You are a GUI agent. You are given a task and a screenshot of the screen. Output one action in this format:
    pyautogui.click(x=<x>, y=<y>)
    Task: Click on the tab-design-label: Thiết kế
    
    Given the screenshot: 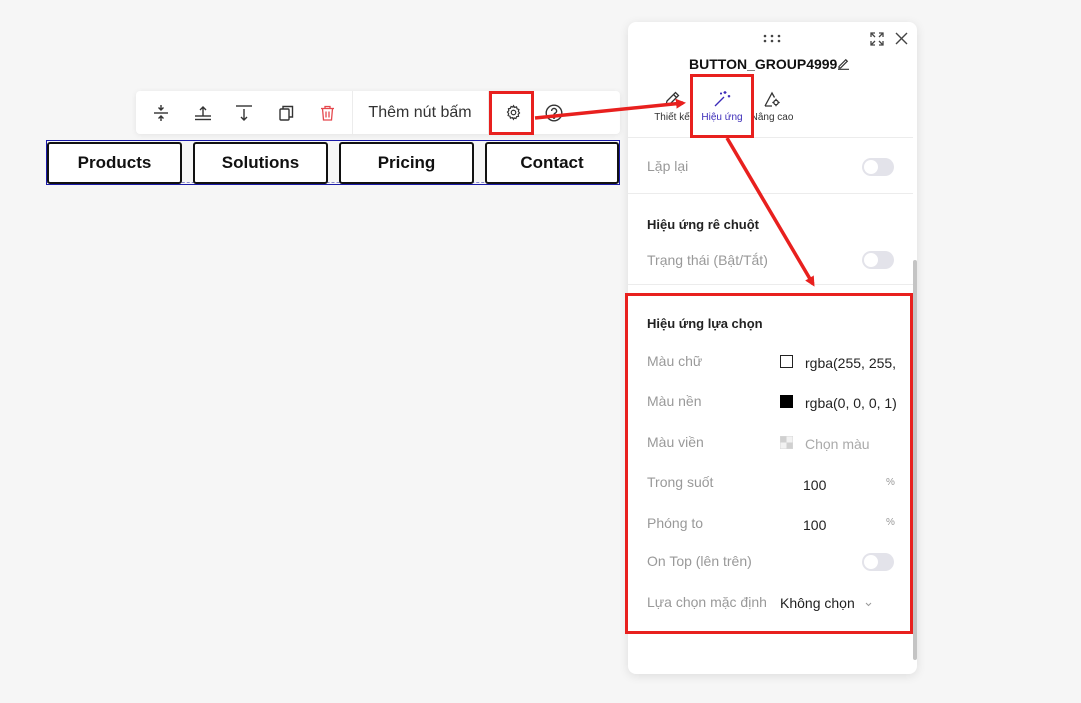 What is the action you would take?
    pyautogui.click(x=672, y=117)
    